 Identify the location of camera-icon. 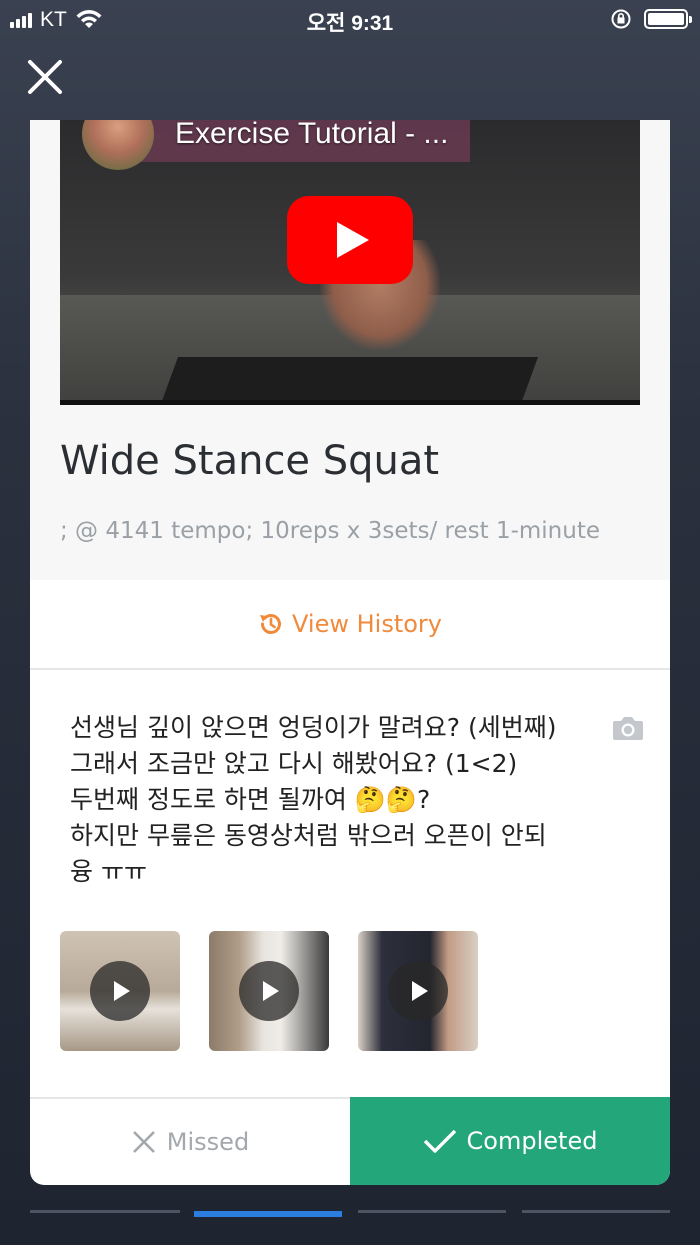
(628, 728).